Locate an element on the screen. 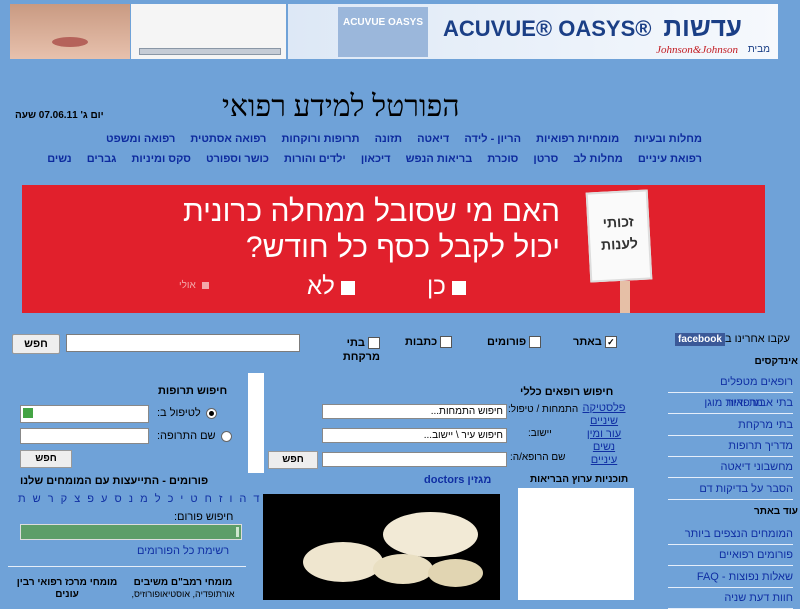  magazine-cheese-image is located at coordinates (381, 547).